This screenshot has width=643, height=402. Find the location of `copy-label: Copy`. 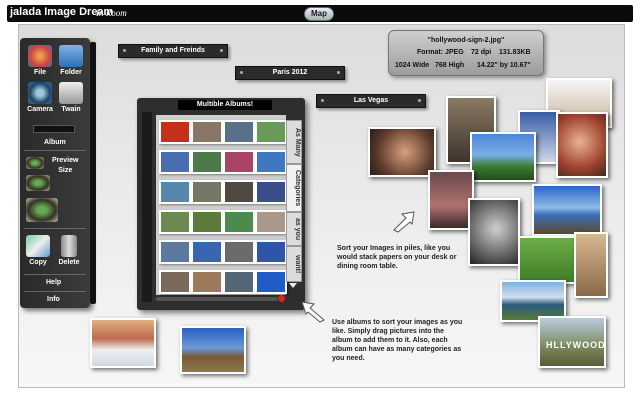

copy-label: Copy is located at coordinates (38, 262).